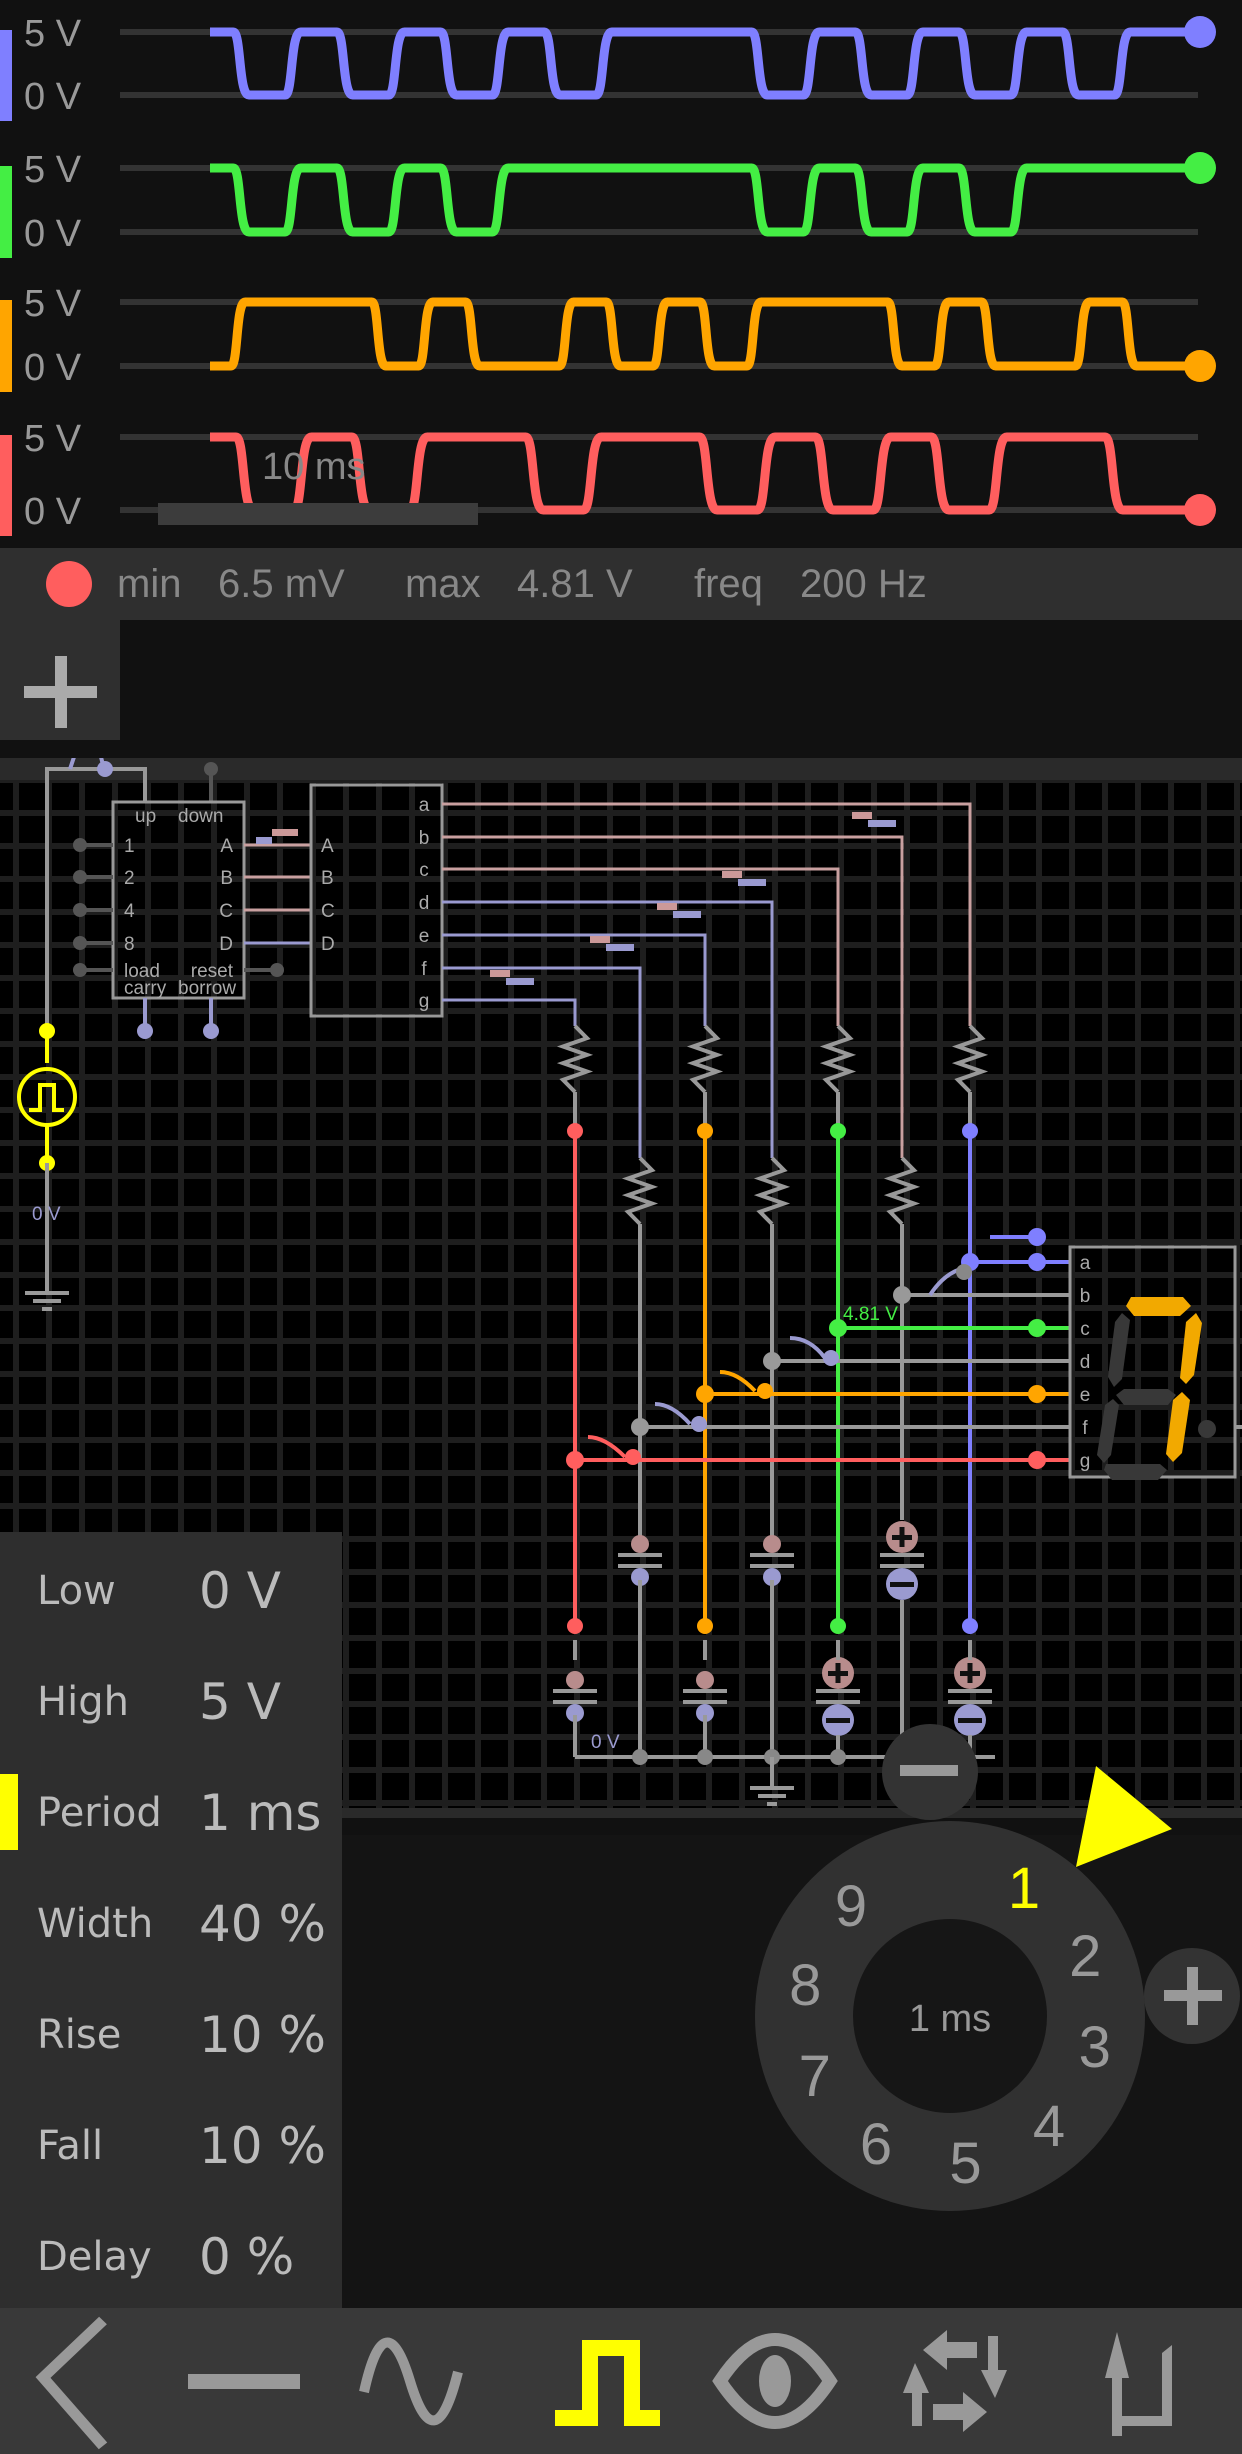 The width and height of the screenshot is (1242, 2454). What do you see at coordinates (815, 2076) in the screenshot?
I see `dial-digit-7: 7` at bounding box center [815, 2076].